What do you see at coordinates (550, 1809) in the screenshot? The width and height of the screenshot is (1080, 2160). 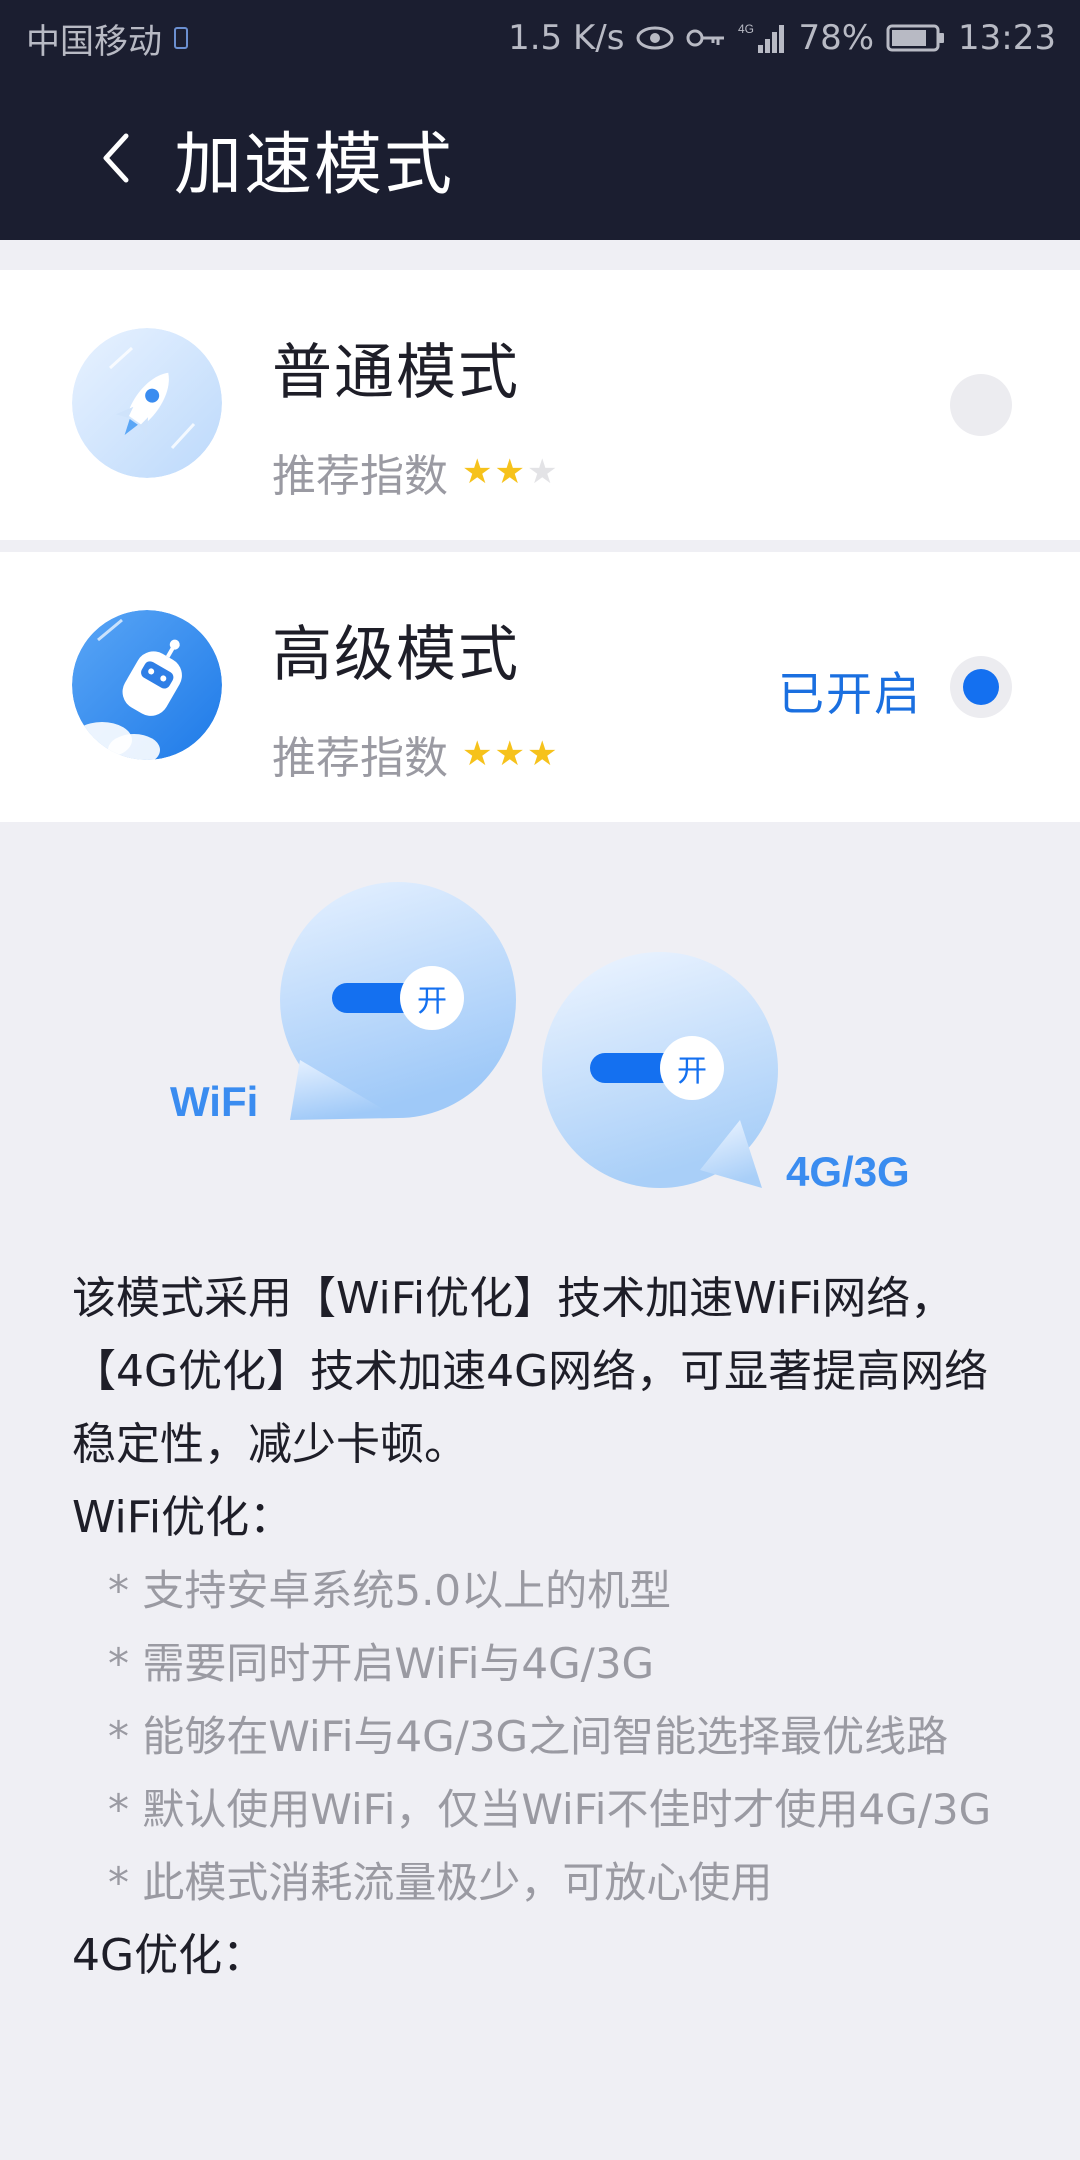 I see `list-item: * 默认使用WiFi，仅当WiFi不佳时才使用4G/3G` at bounding box center [550, 1809].